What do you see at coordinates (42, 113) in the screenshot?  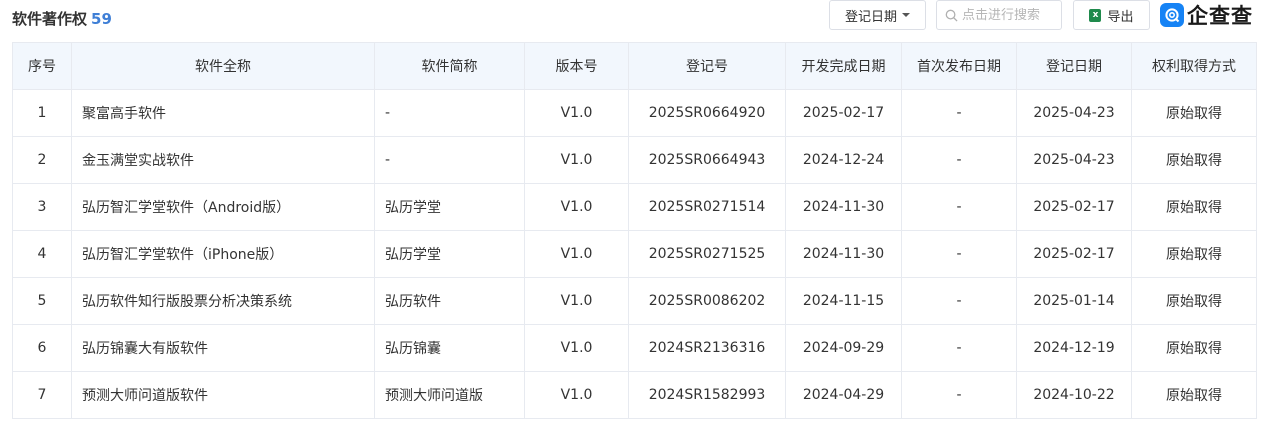 I see `cell-index: 1` at bounding box center [42, 113].